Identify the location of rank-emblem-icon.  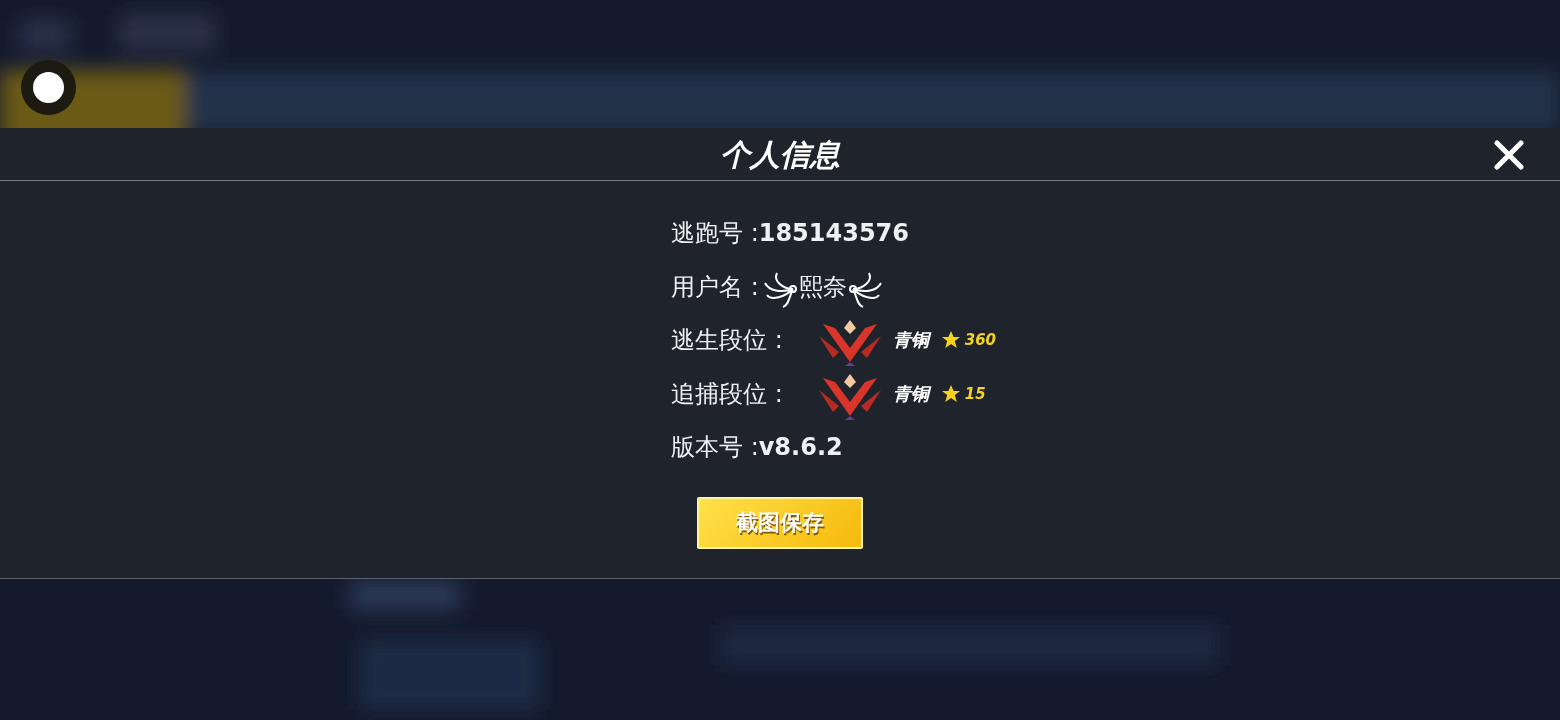
(849, 343).